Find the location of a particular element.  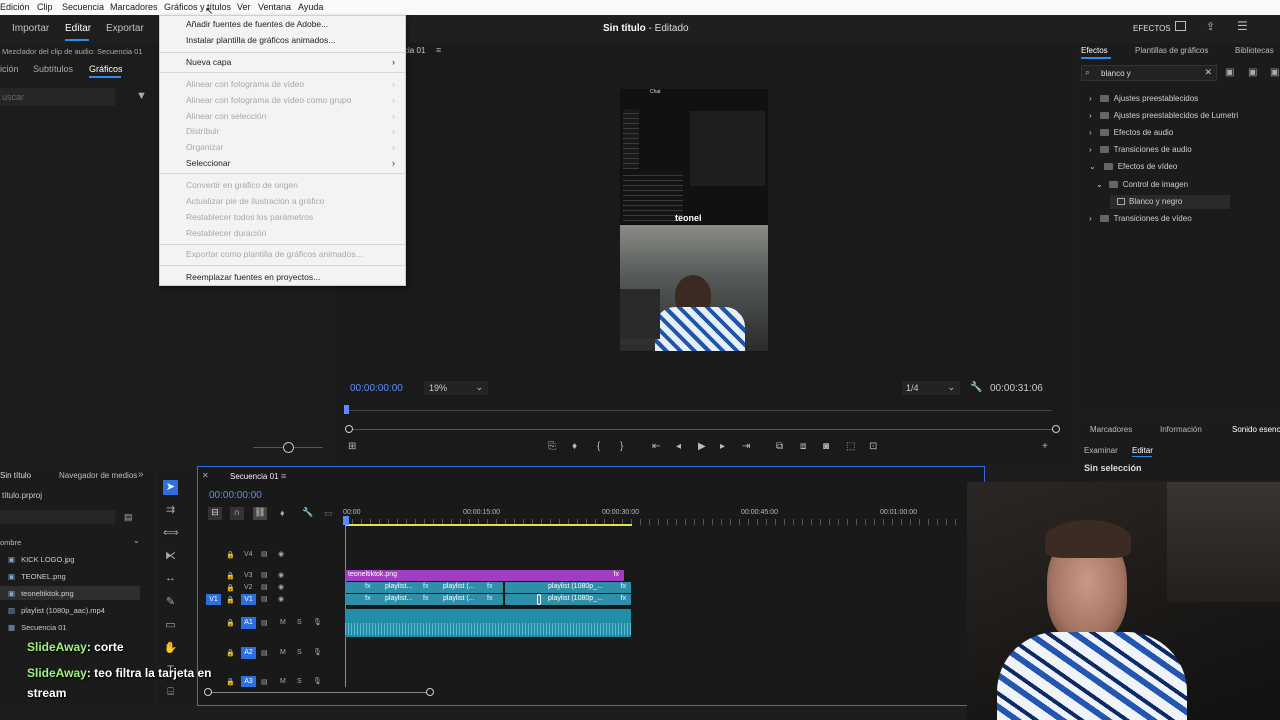

step-back-icon: ◂ is located at coordinates (678, 446).